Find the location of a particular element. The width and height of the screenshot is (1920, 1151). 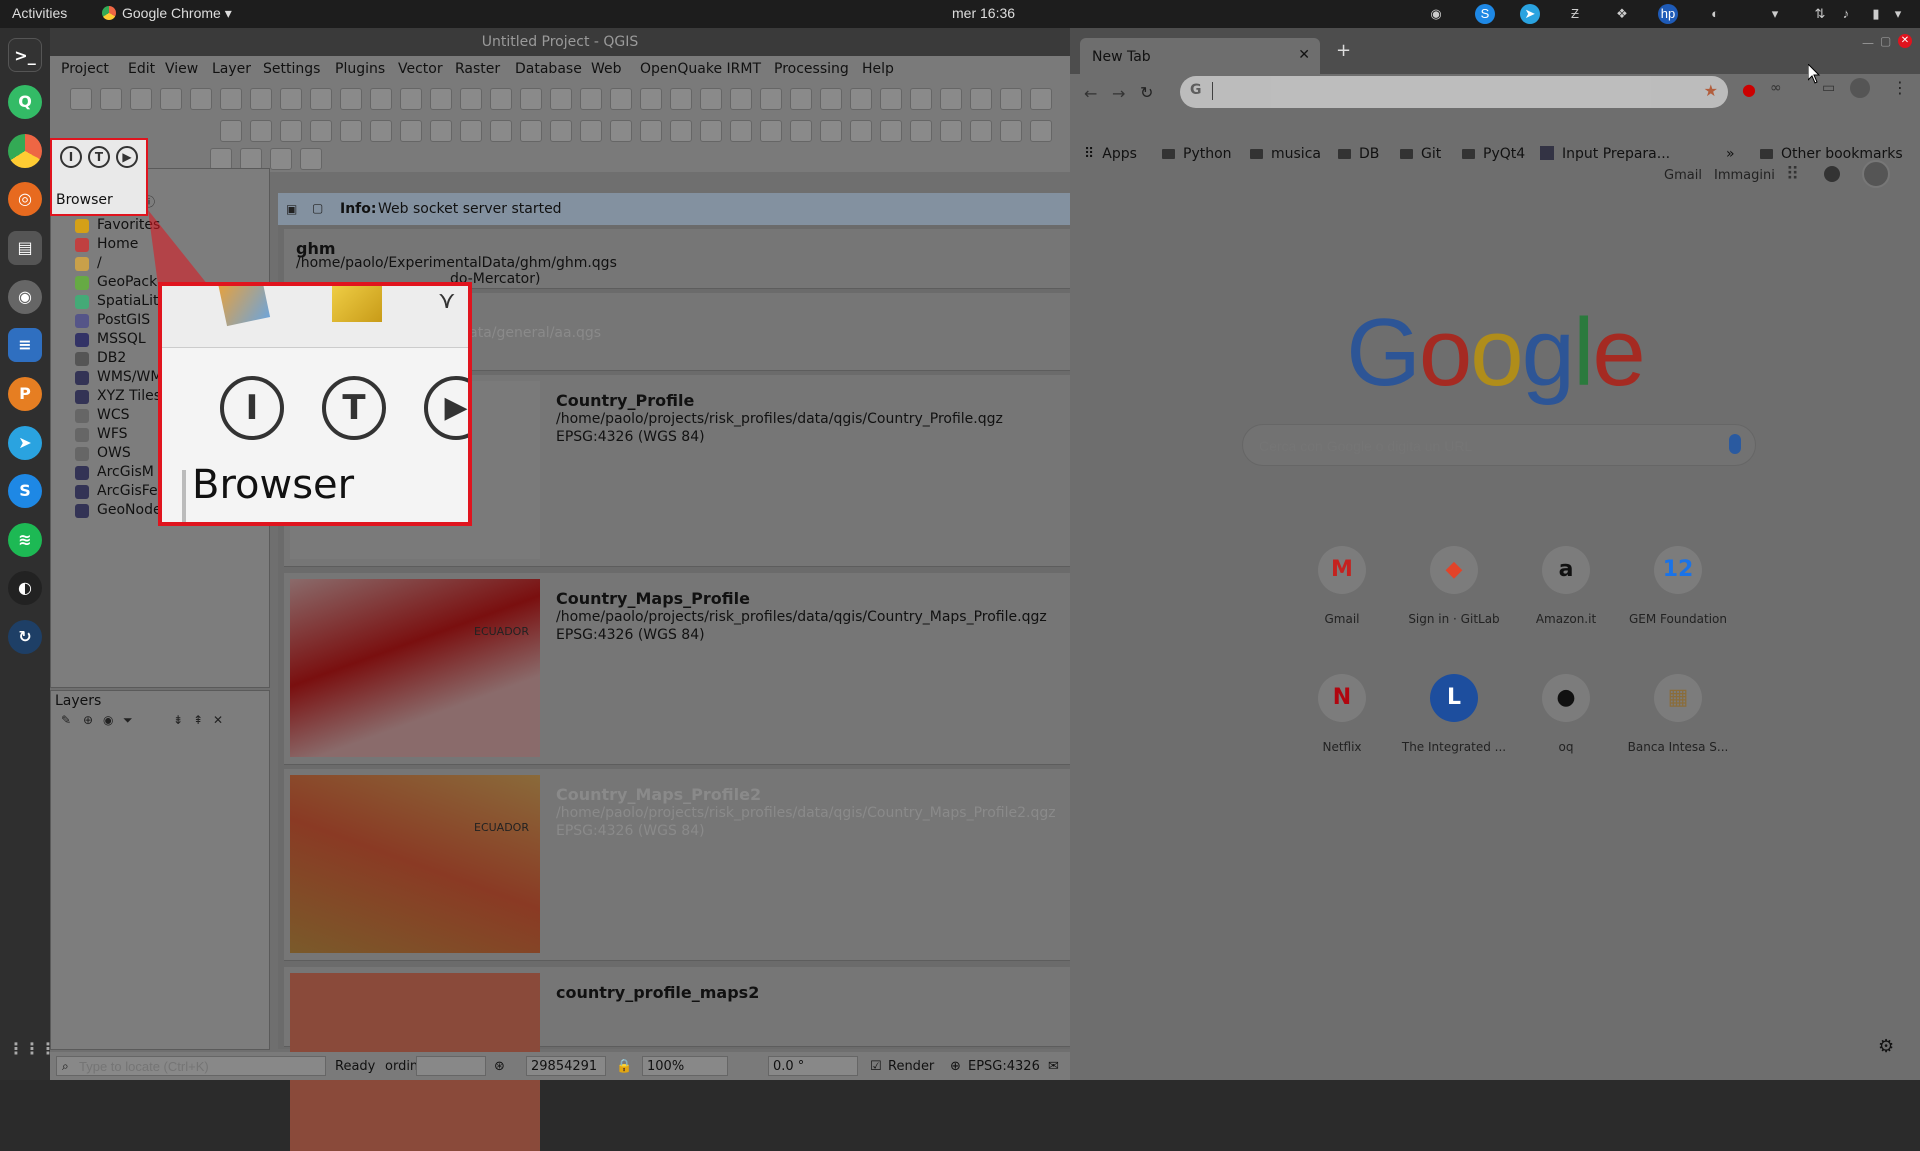

menu-web: Web is located at coordinates (606, 69).